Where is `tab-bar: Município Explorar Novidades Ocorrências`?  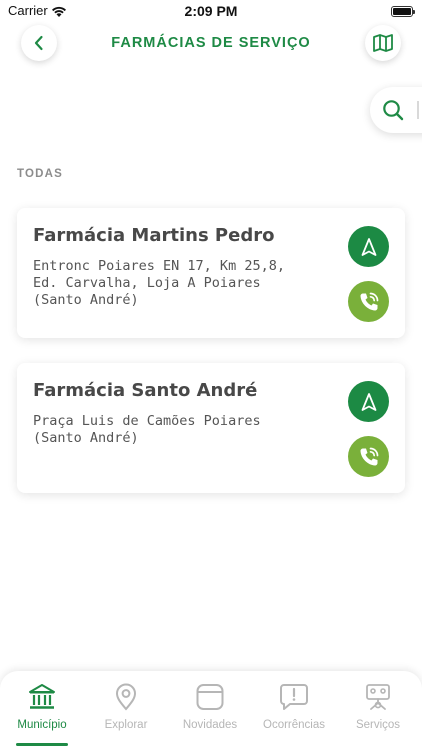
tab-bar: Município Explorar Novidades Ocorrências is located at coordinates (211, 710).